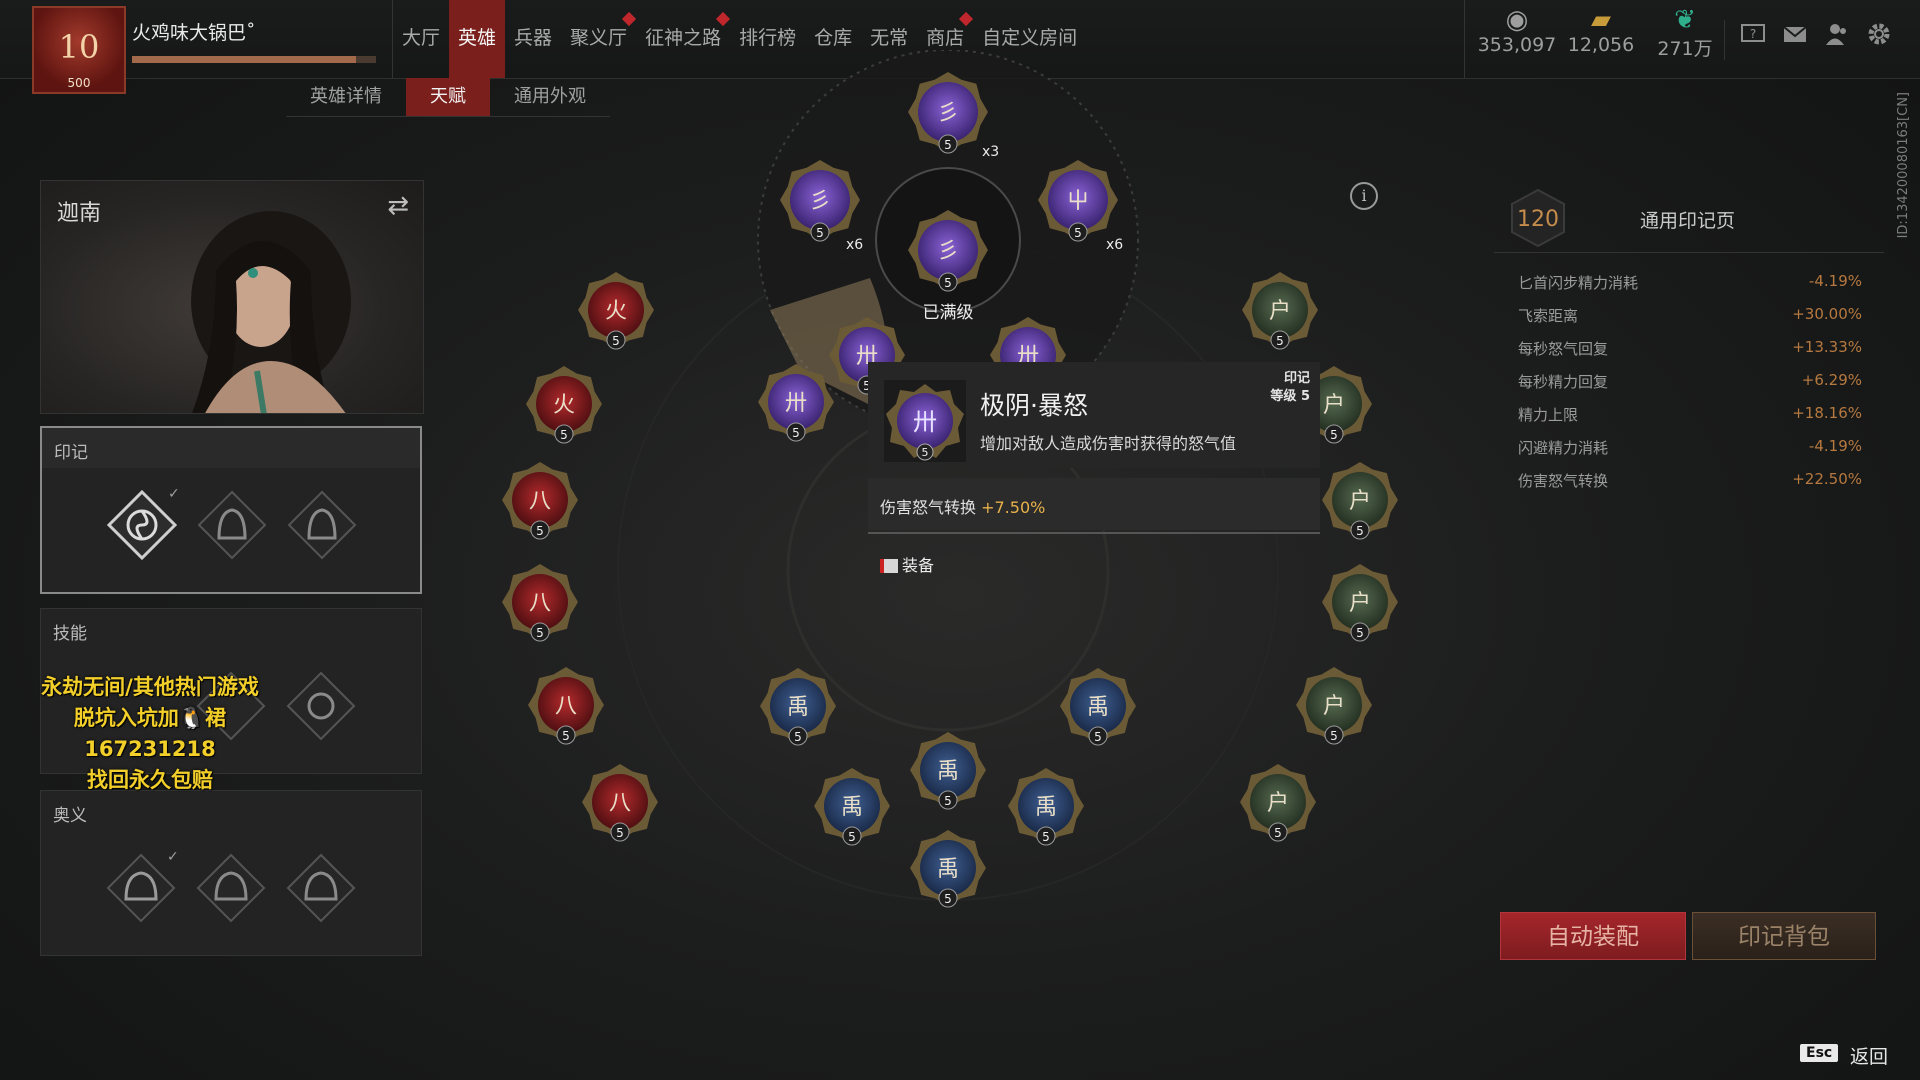 This screenshot has height=1080, width=1920. What do you see at coordinates (271, 312) in the screenshot?
I see `hero-portrait` at bounding box center [271, 312].